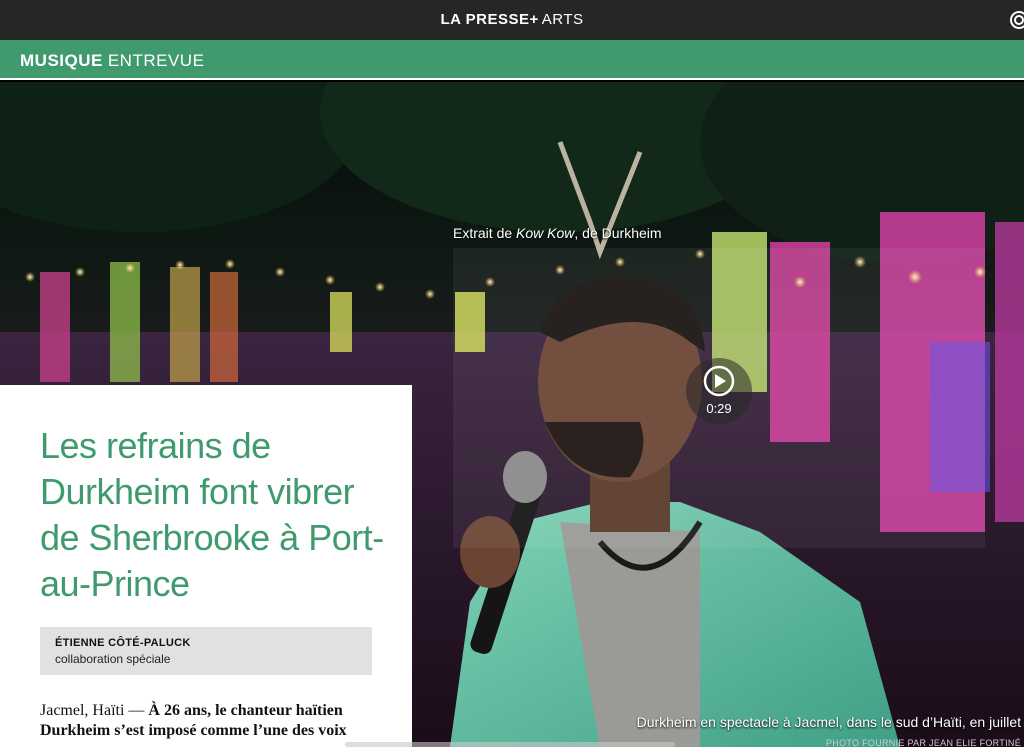  I want to click on top-bar: LA PRESSE+ ARTS, so click(512, 20).